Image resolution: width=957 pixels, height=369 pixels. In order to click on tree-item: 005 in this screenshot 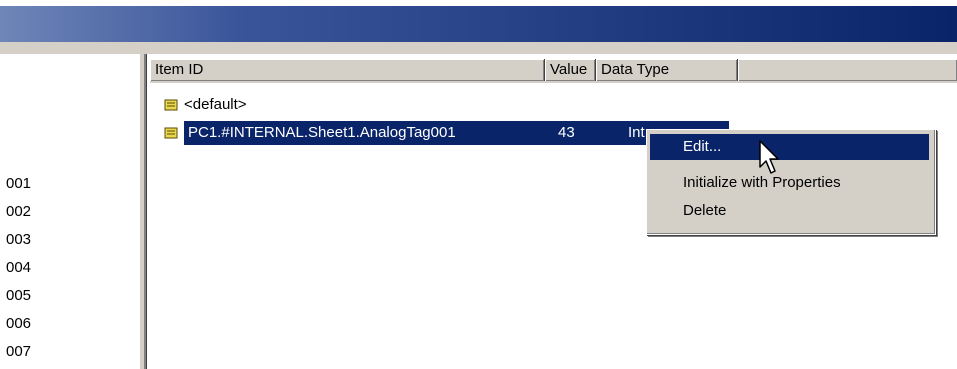, I will do `click(18, 296)`.